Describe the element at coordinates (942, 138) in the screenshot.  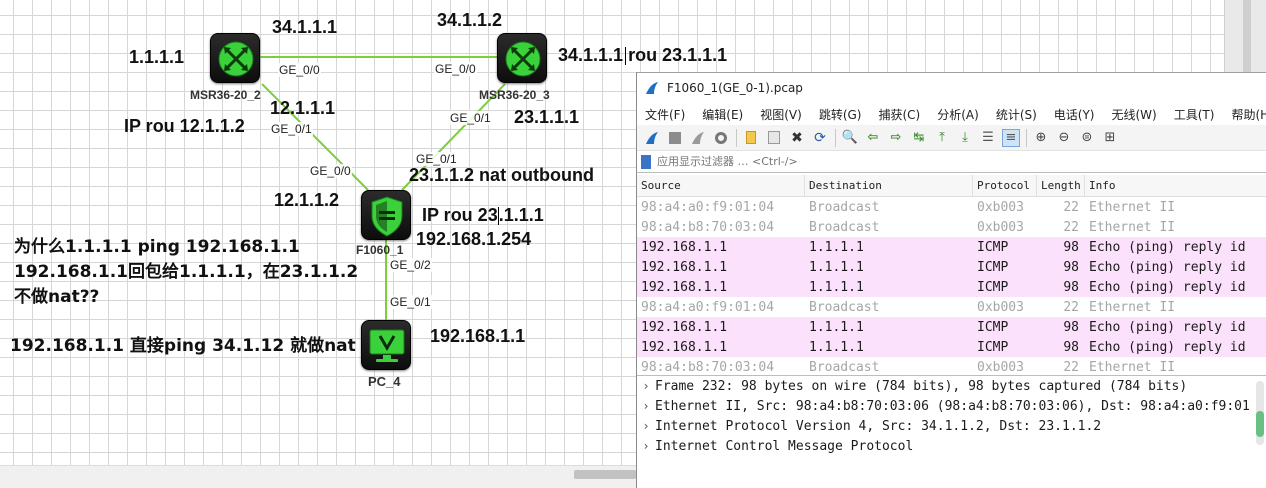
I see `first-packet-icon: ⤒` at that location.